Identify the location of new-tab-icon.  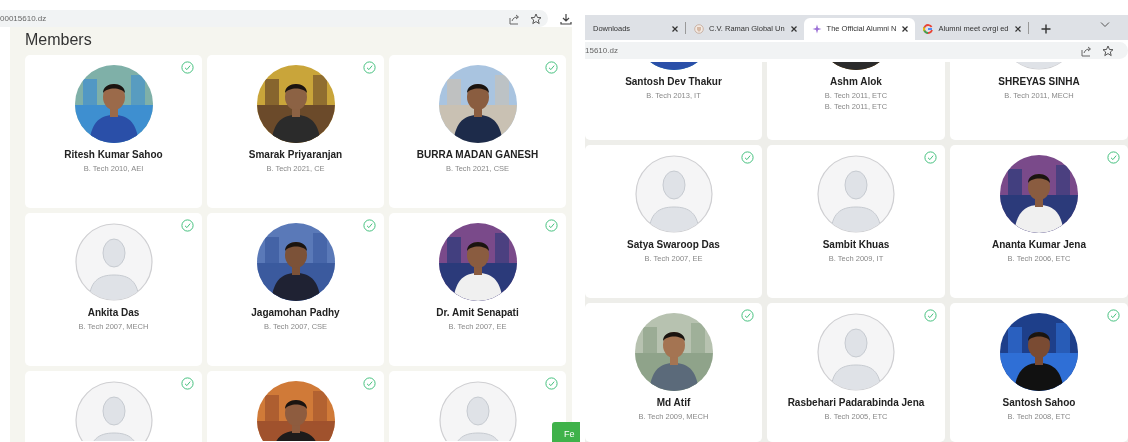
(1045, 29).